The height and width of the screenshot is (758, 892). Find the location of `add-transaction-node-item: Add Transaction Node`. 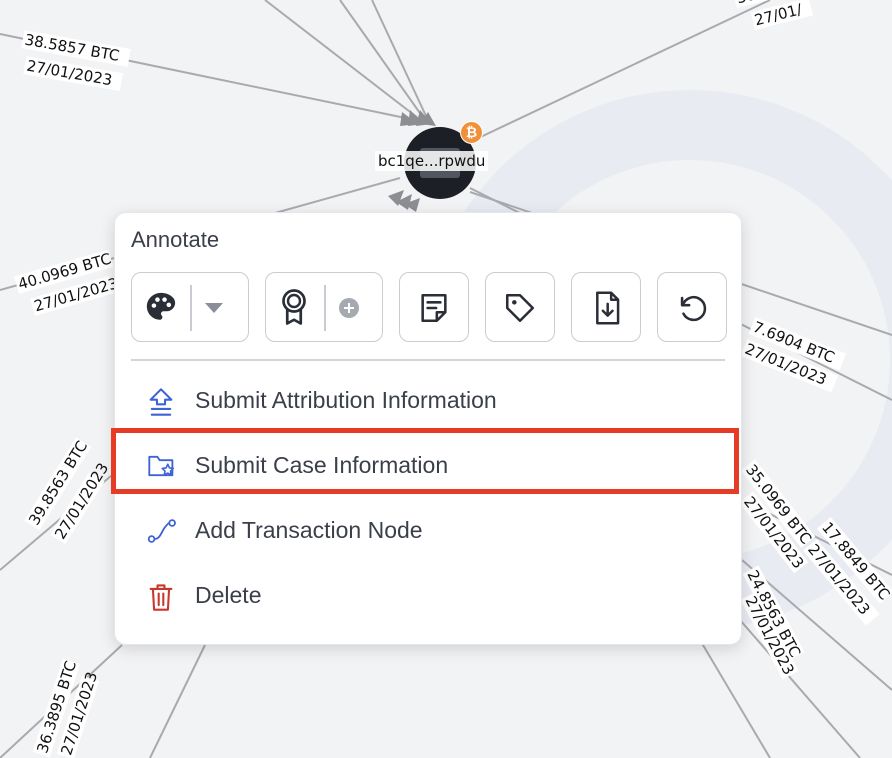

add-transaction-node-item: Add Transaction Node is located at coordinates (428, 531).